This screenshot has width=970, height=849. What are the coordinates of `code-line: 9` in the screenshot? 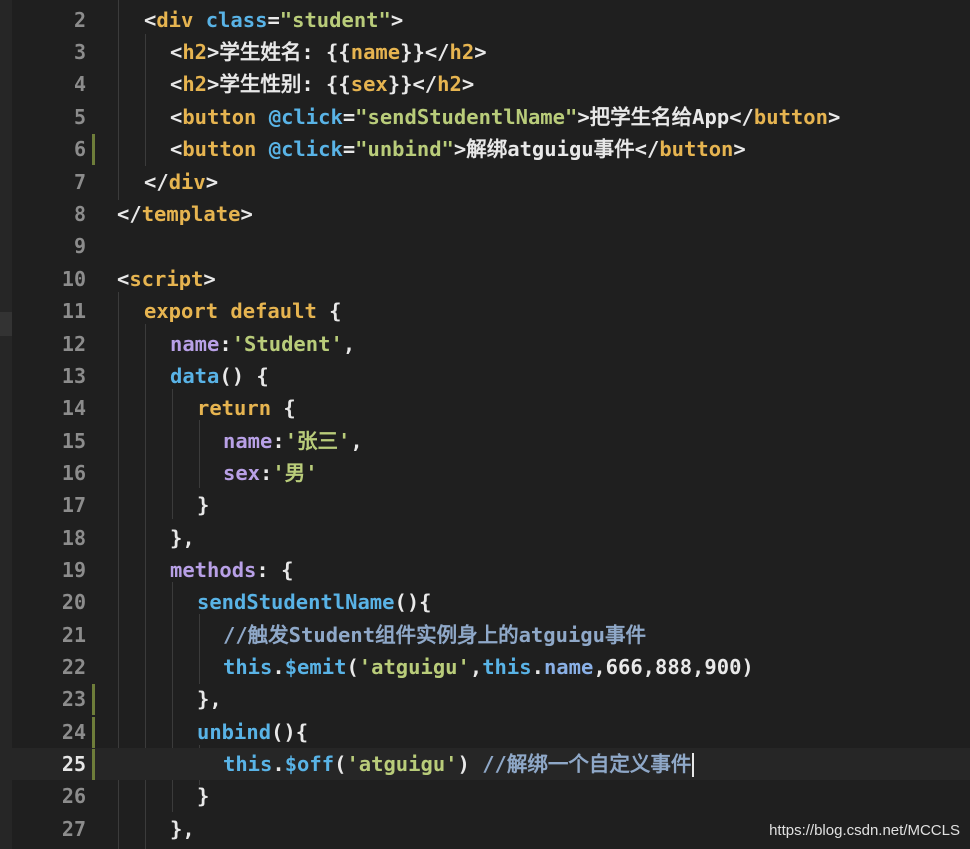 It's located at (485, 246).